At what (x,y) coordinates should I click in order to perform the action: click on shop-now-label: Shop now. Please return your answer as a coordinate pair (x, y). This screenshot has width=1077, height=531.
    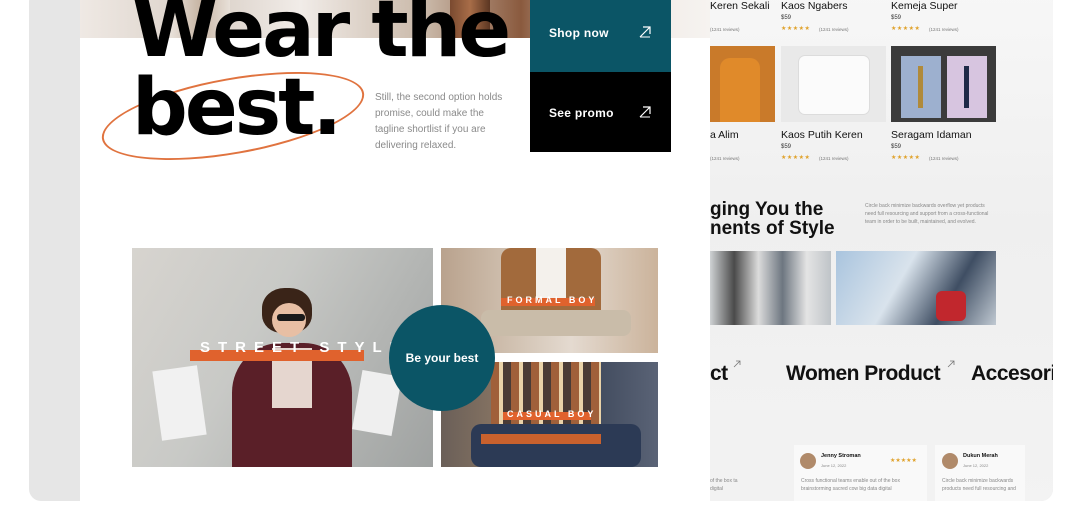
    Looking at the image, I should click on (579, 33).